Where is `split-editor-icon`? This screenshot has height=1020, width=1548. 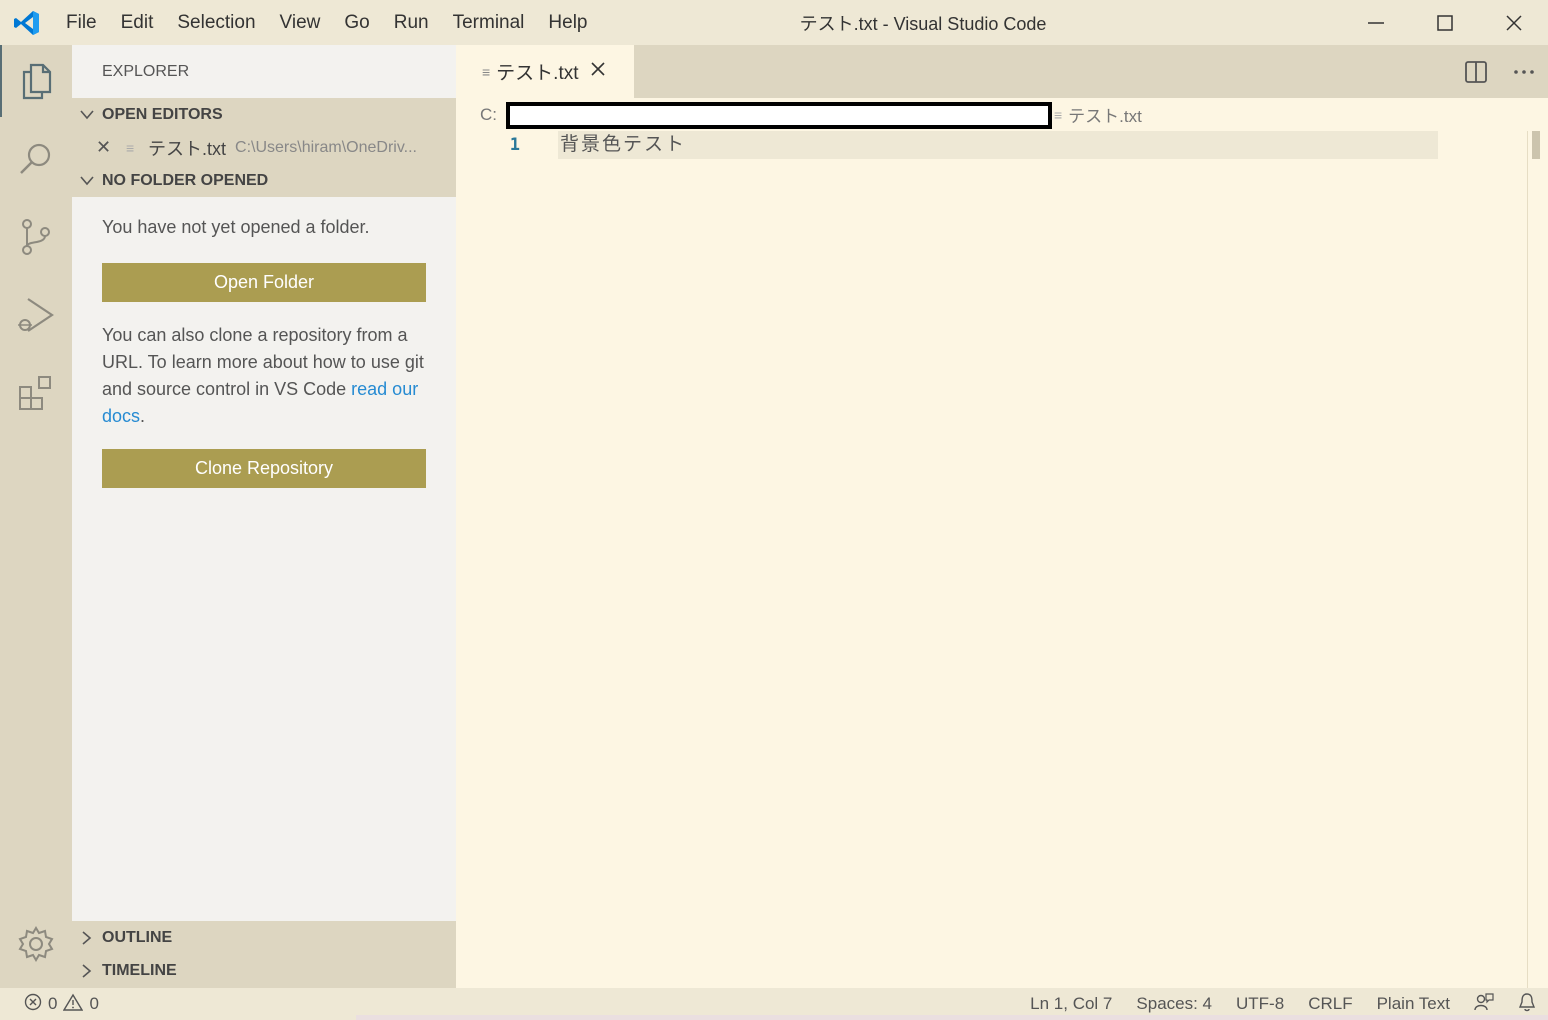
split-editor-icon is located at coordinates (1476, 71).